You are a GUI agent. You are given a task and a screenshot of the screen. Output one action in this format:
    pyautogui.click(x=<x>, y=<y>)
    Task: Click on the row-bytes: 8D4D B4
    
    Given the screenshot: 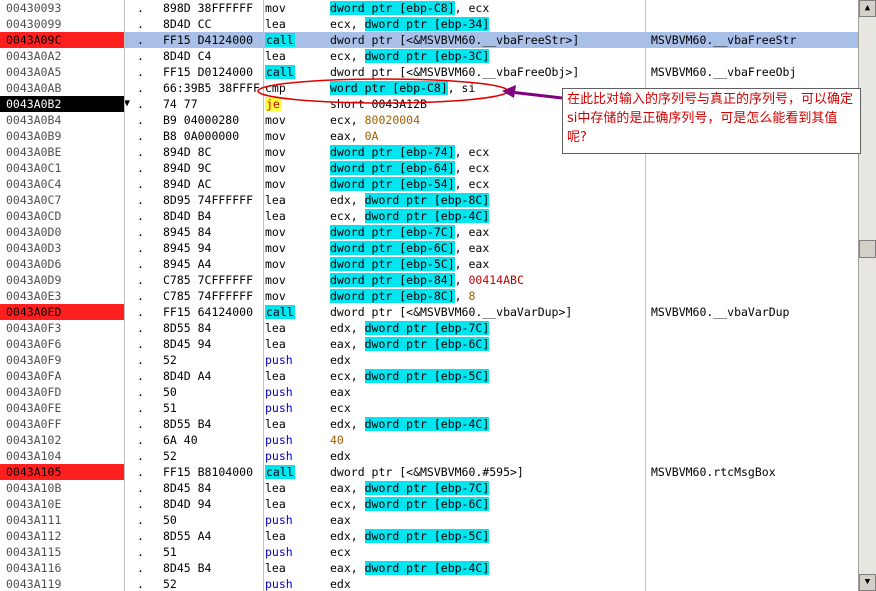 What is the action you would take?
    pyautogui.click(x=187, y=216)
    